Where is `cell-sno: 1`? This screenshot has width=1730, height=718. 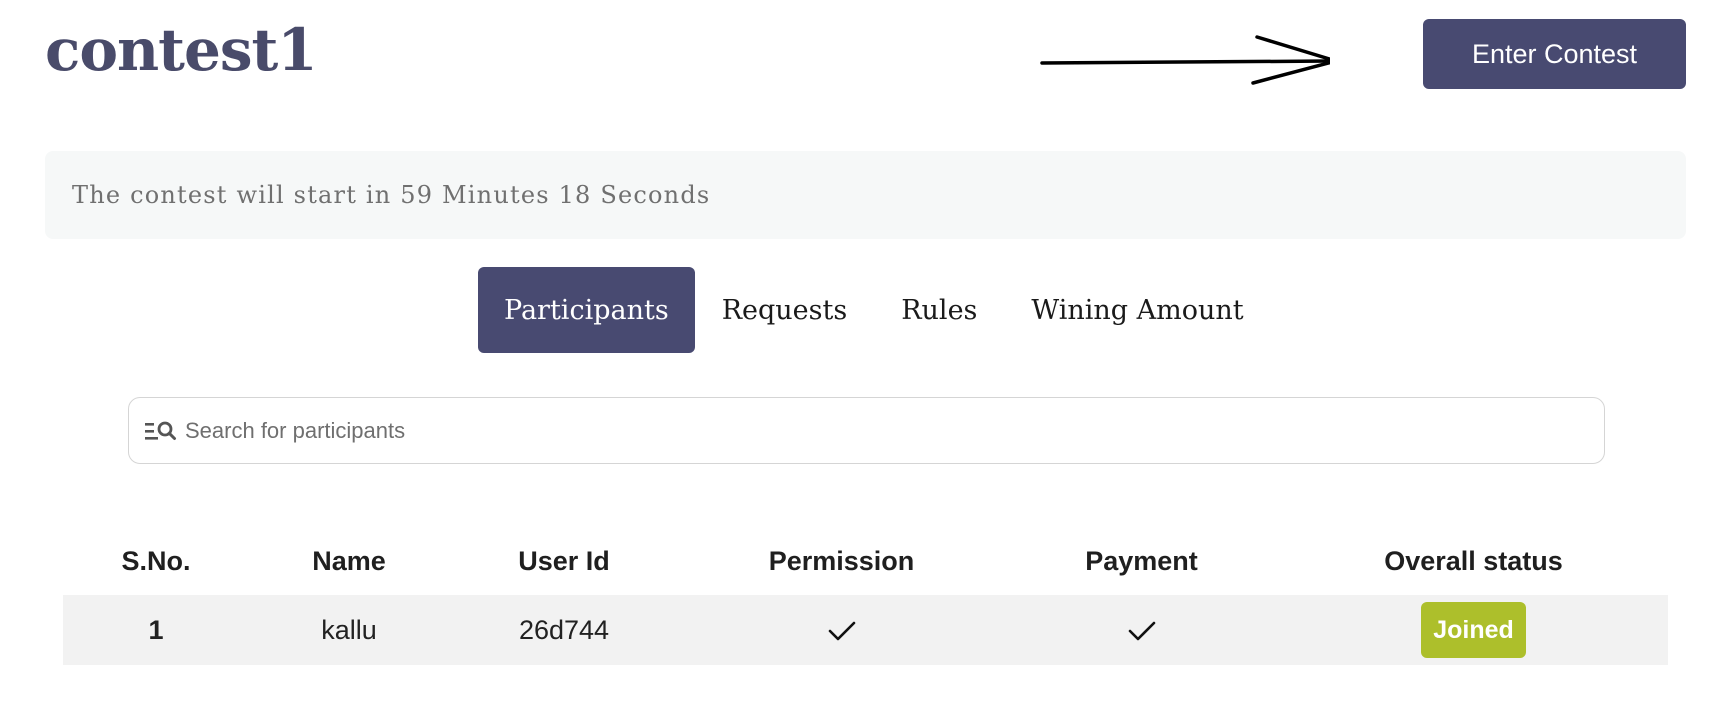
cell-sno: 1 is located at coordinates (156, 630).